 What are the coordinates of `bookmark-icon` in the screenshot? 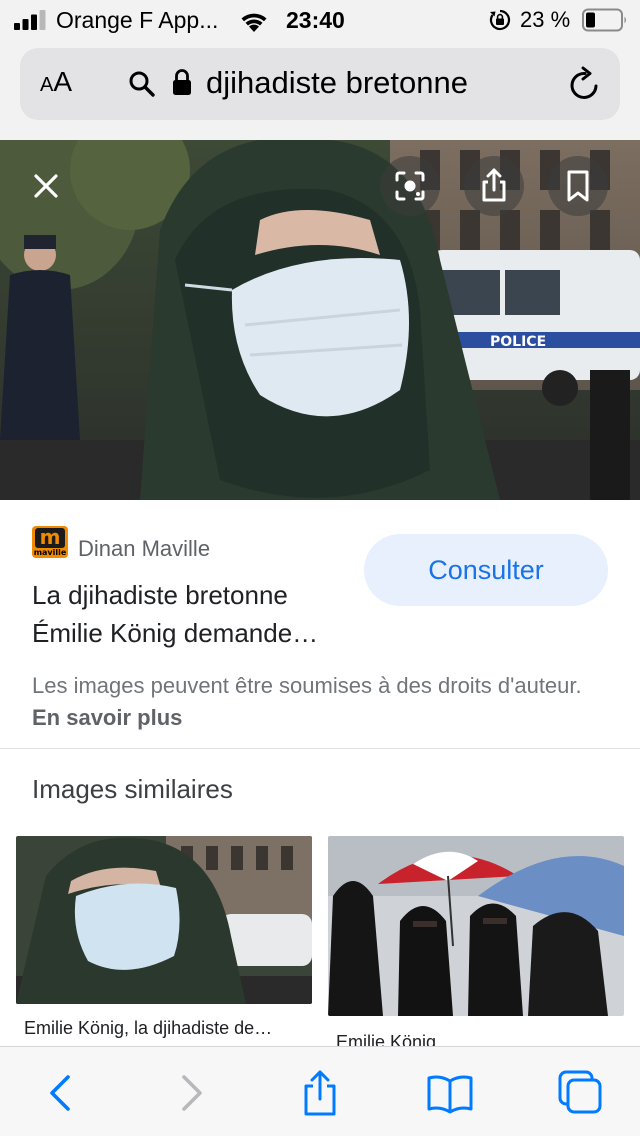 It's located at (578, 186).